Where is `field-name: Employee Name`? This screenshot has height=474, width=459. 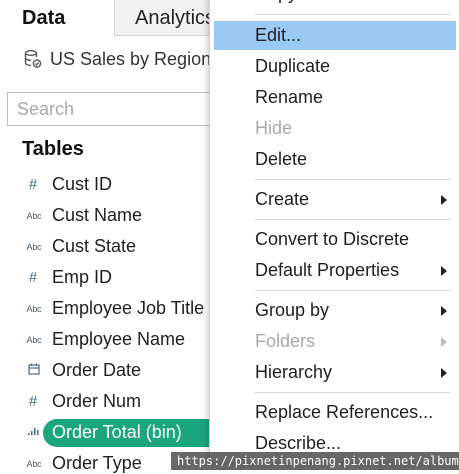 field-name: Employee Name is located at coordinates (119, 339).